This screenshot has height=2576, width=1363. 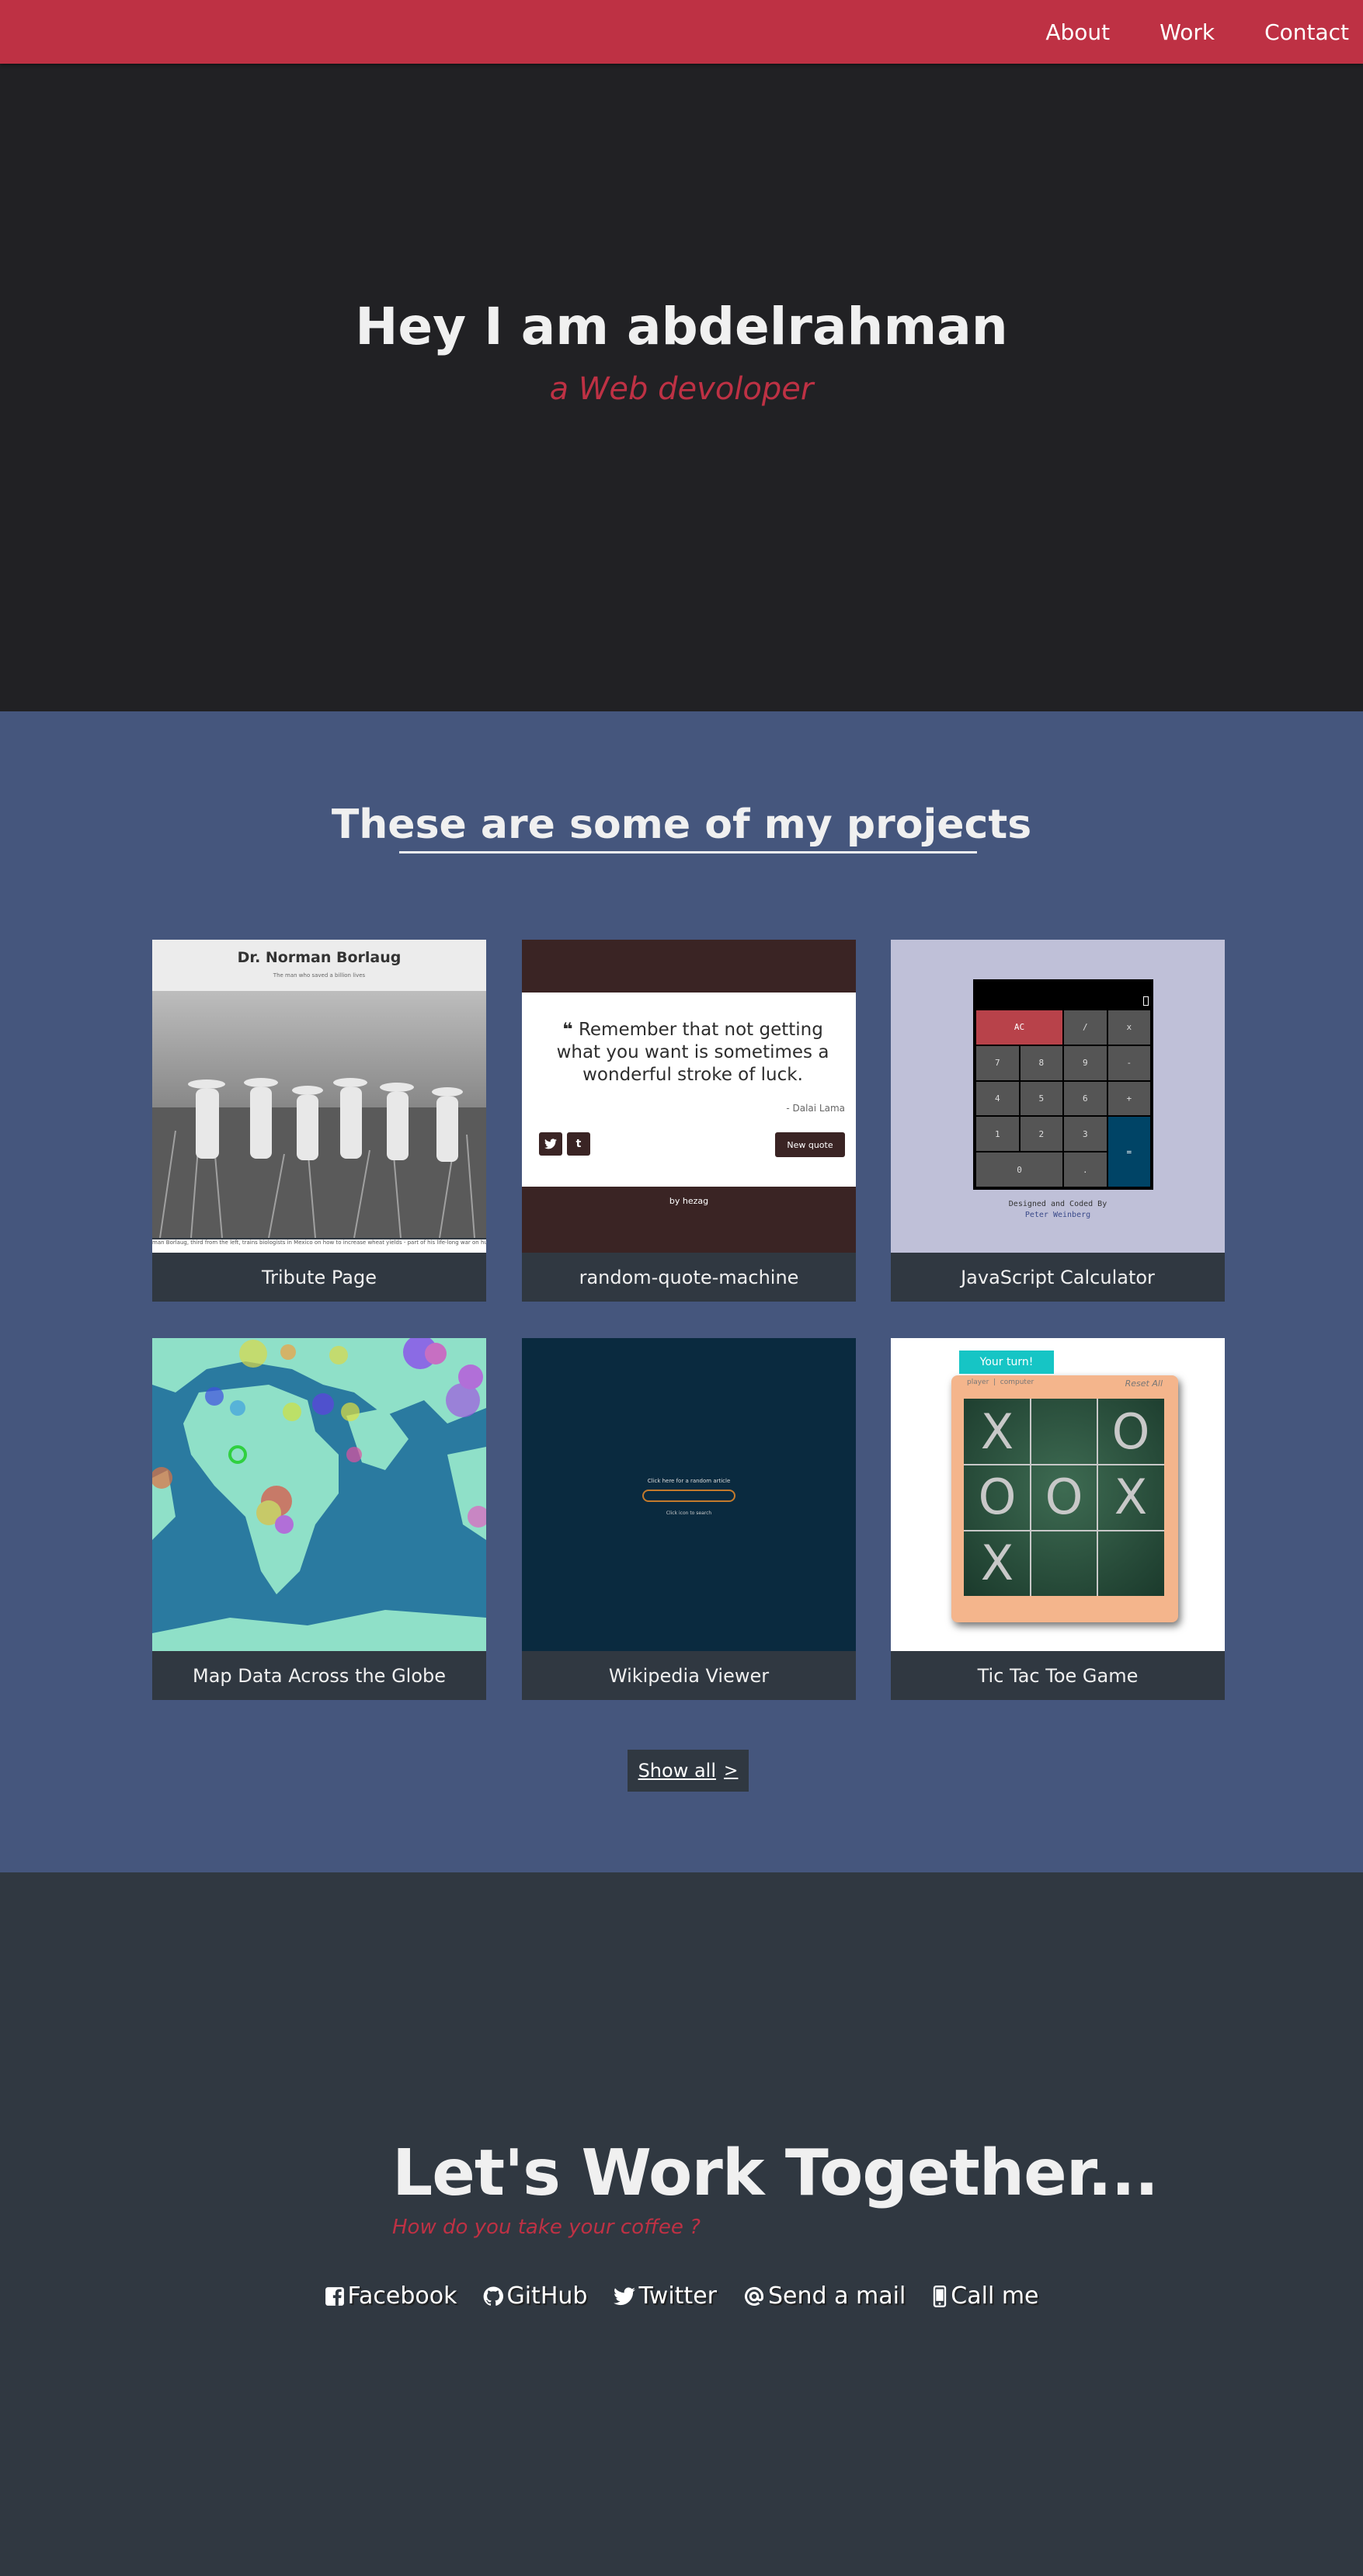 What do you see at coordinates (1019, 1169) in the screenshot?
I see `calc-key: 0` at bounding box center [1019, 1169].